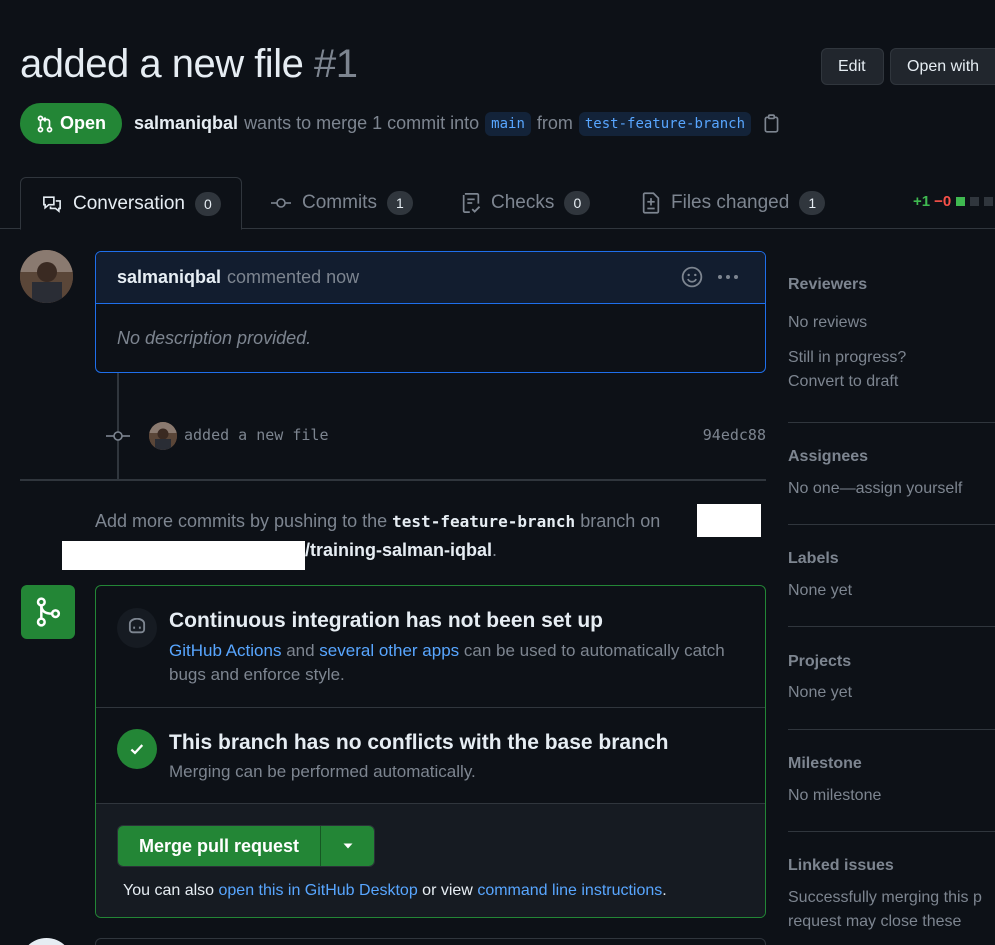 This screenshot has width=995, height=945. What do you see at coordinates (828, 322) in the screenshot?
I see `reviewers-value: No reviews` at bounding box center [828, 322].